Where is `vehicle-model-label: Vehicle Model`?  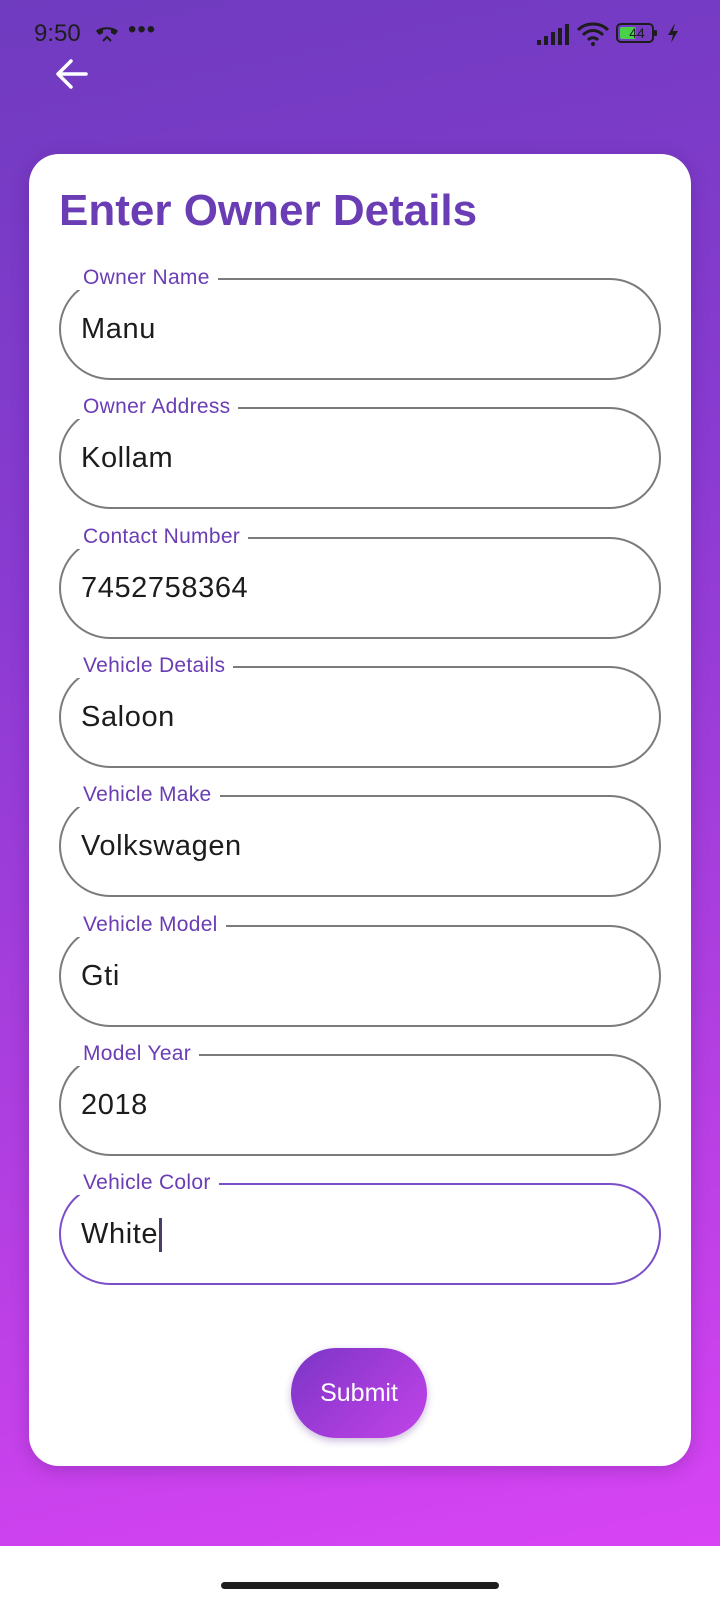 vehicle-model-label: Vehicle Model is located at coordinates (150, 925).